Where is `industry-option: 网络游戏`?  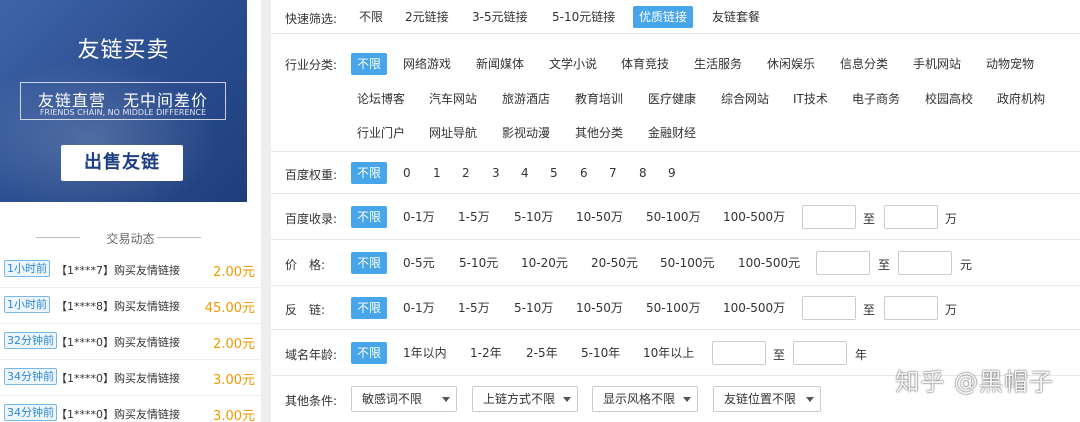 industry-option: 网络游戏 is located at coordinates (427, 64).